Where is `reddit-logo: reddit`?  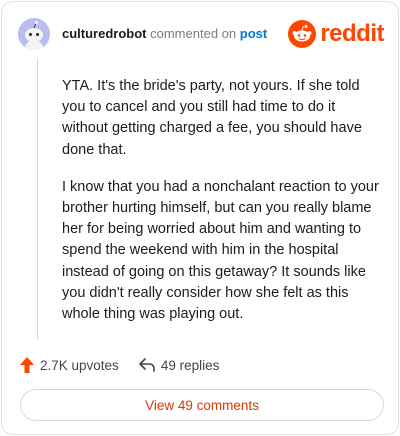 reddit-logo: reddit is located at coordinates (336, 34).